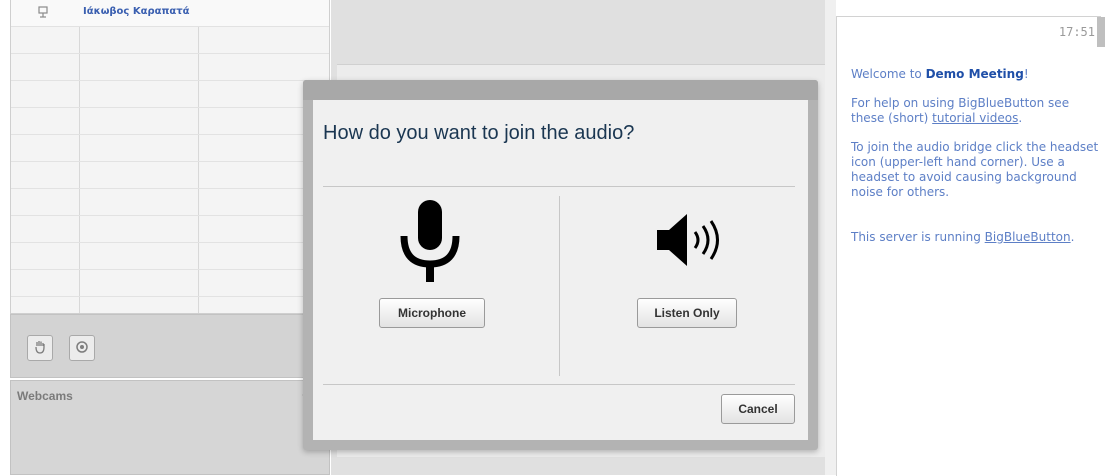  Describe the element at coordinates (1101, 32) in the screenshot. I see `chat-scrollbar` at that location.